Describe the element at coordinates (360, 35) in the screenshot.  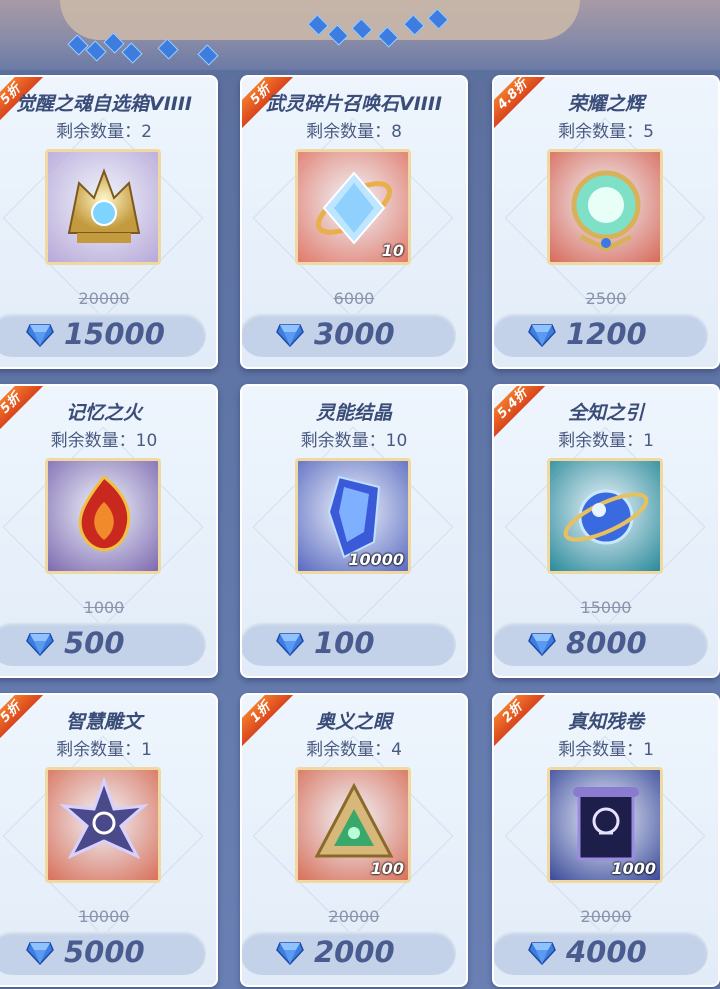
I see `top-banner` at that location.